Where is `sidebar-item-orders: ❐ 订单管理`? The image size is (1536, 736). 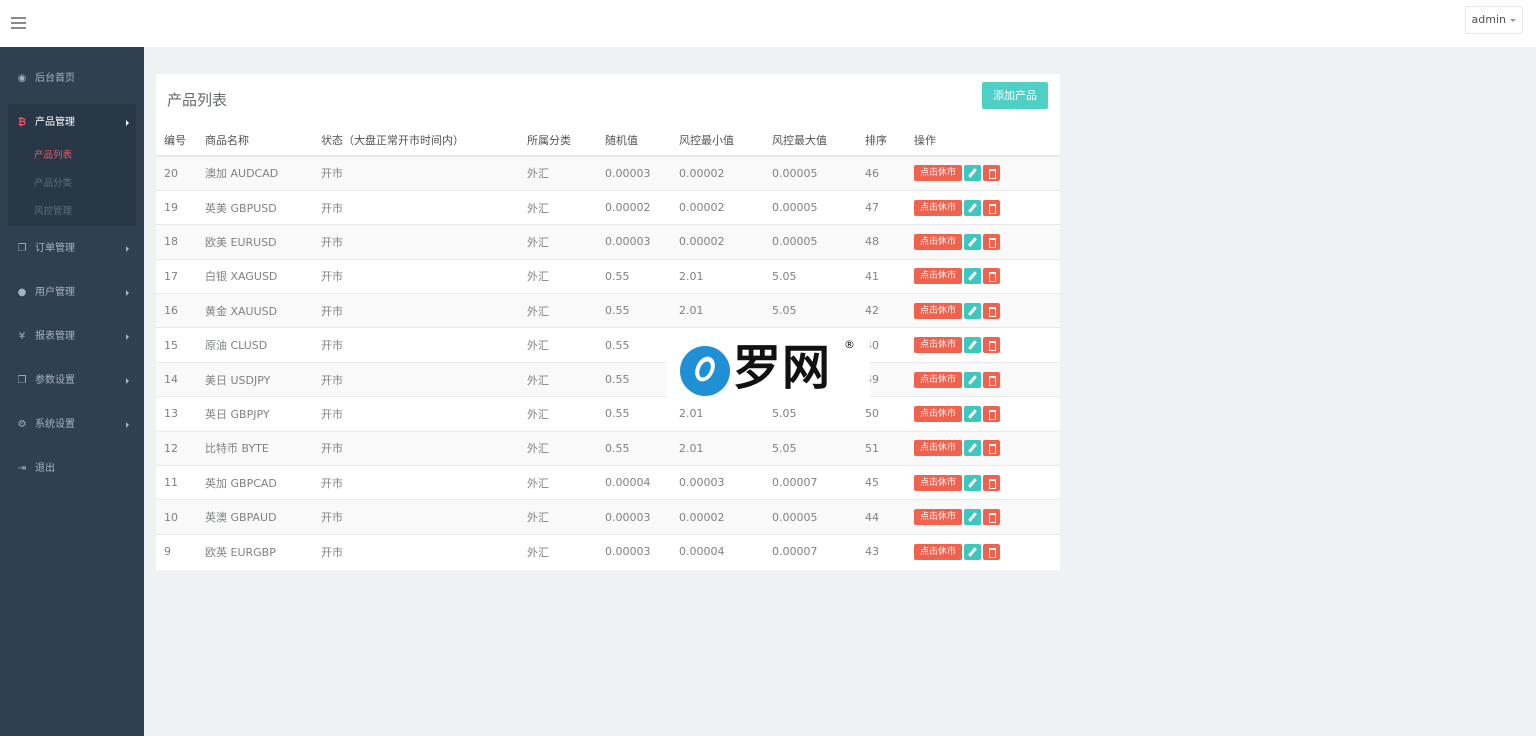
sidebar-item-orders: ❐ 订单管理 is located at coordinates (72, 250).